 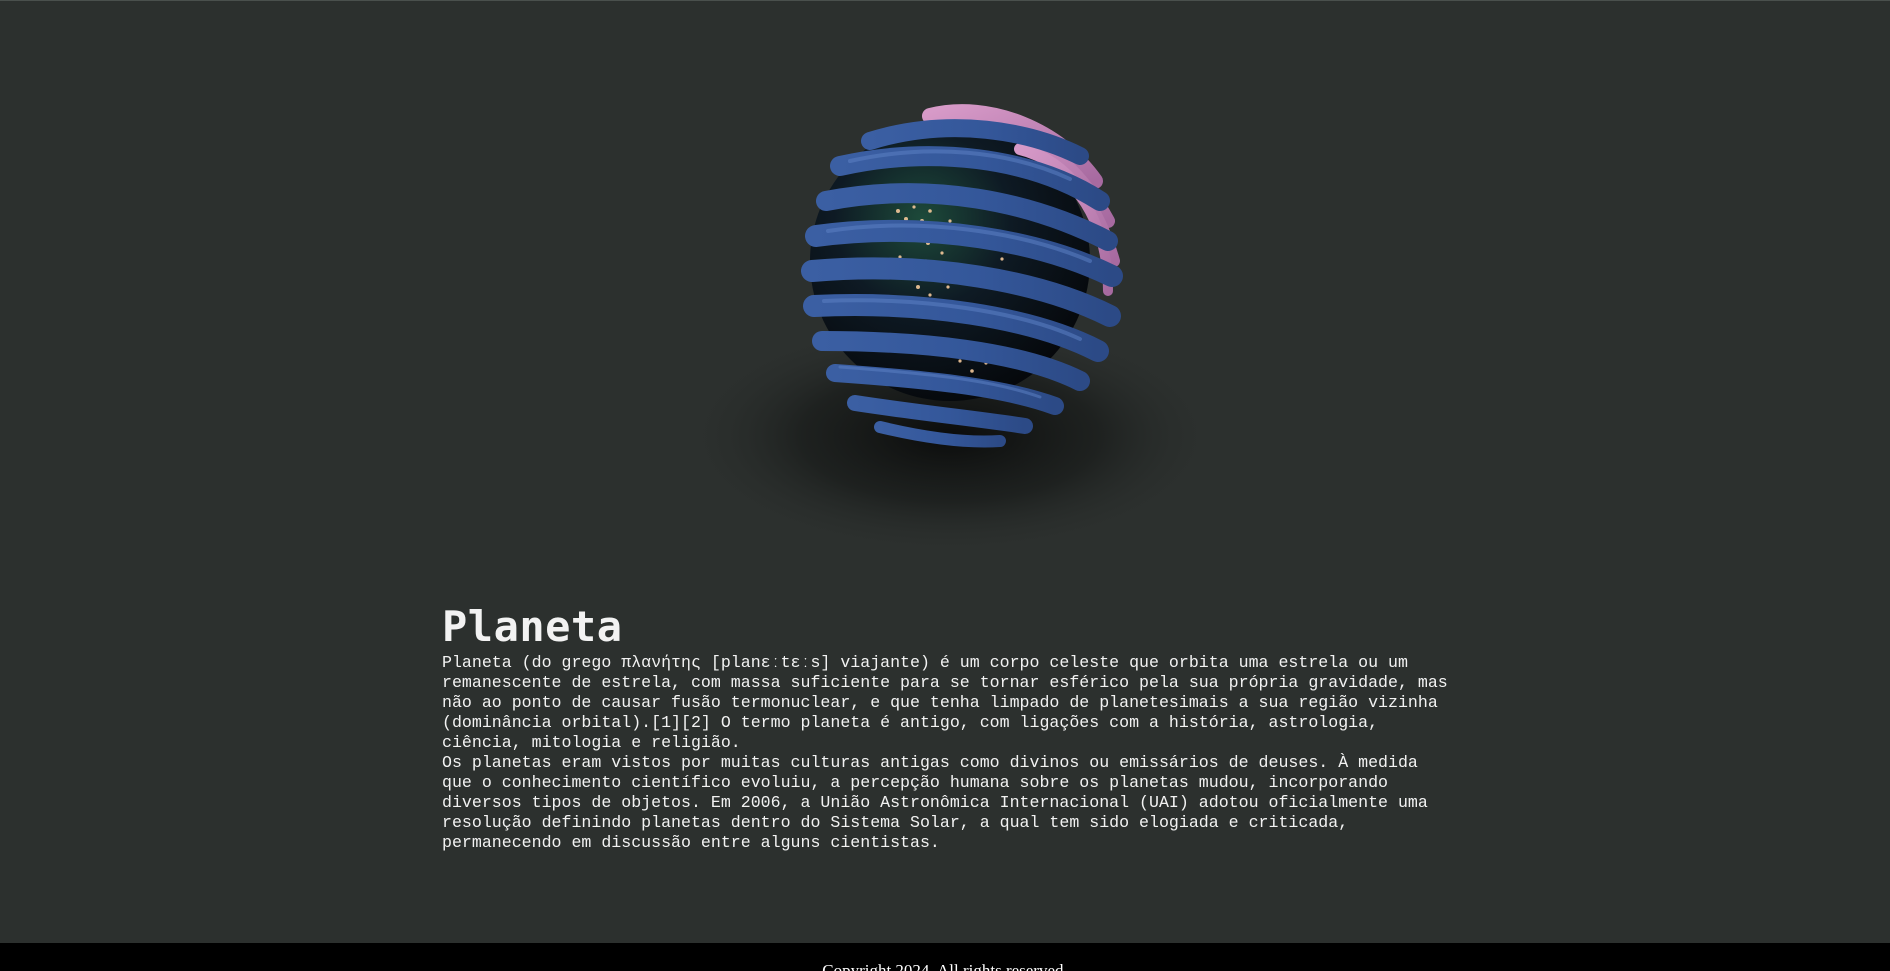 What do you see at coordinates (950, 330) in the screenshot?
I see `planet-icon` at bounding box center [950, 330].